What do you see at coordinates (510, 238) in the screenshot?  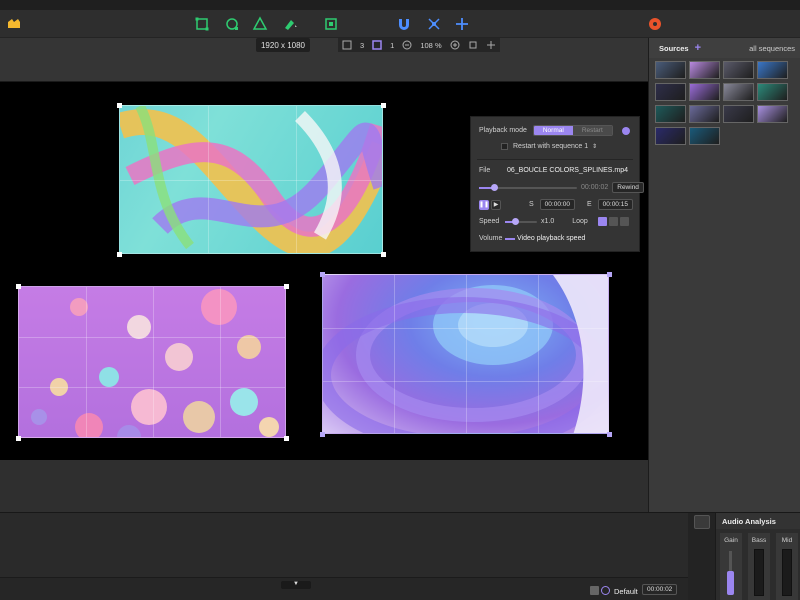 I see `volume-slider` at bounding box center [510, 238].